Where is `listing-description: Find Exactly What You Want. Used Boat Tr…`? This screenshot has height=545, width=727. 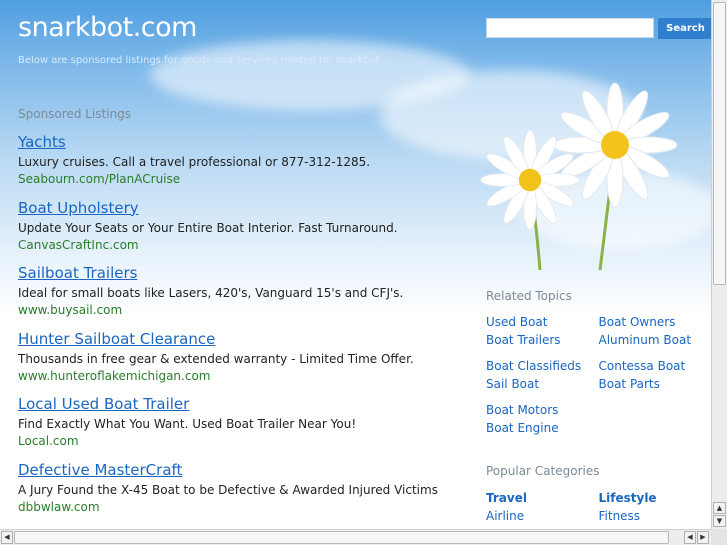 listing-description: Find Exactly What You Want. Used Boat Tr… is located at coordinates (187, 424).